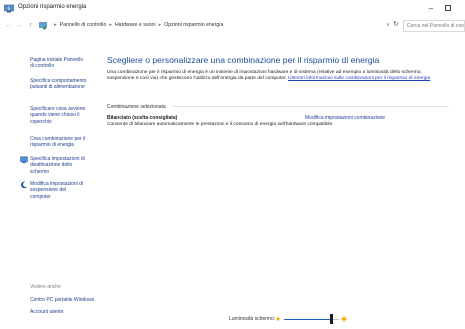 The width and height of the screenshot is (465, 329). Describe the element at coordinates (331, 319) in the screenshot. I see `brightness-slider-thumb` at that location.